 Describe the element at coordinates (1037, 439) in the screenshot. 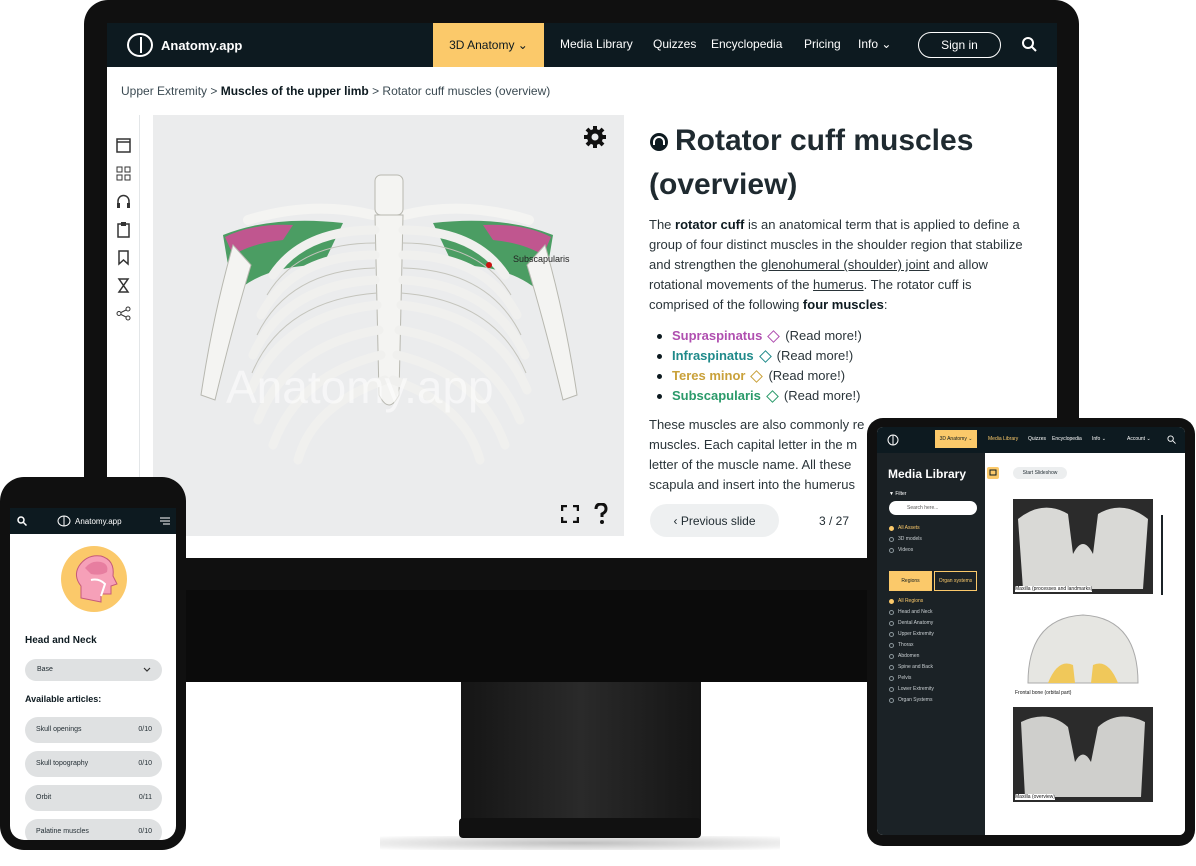

I see `tablet-nav-quizzes: Quizzes` at that location.